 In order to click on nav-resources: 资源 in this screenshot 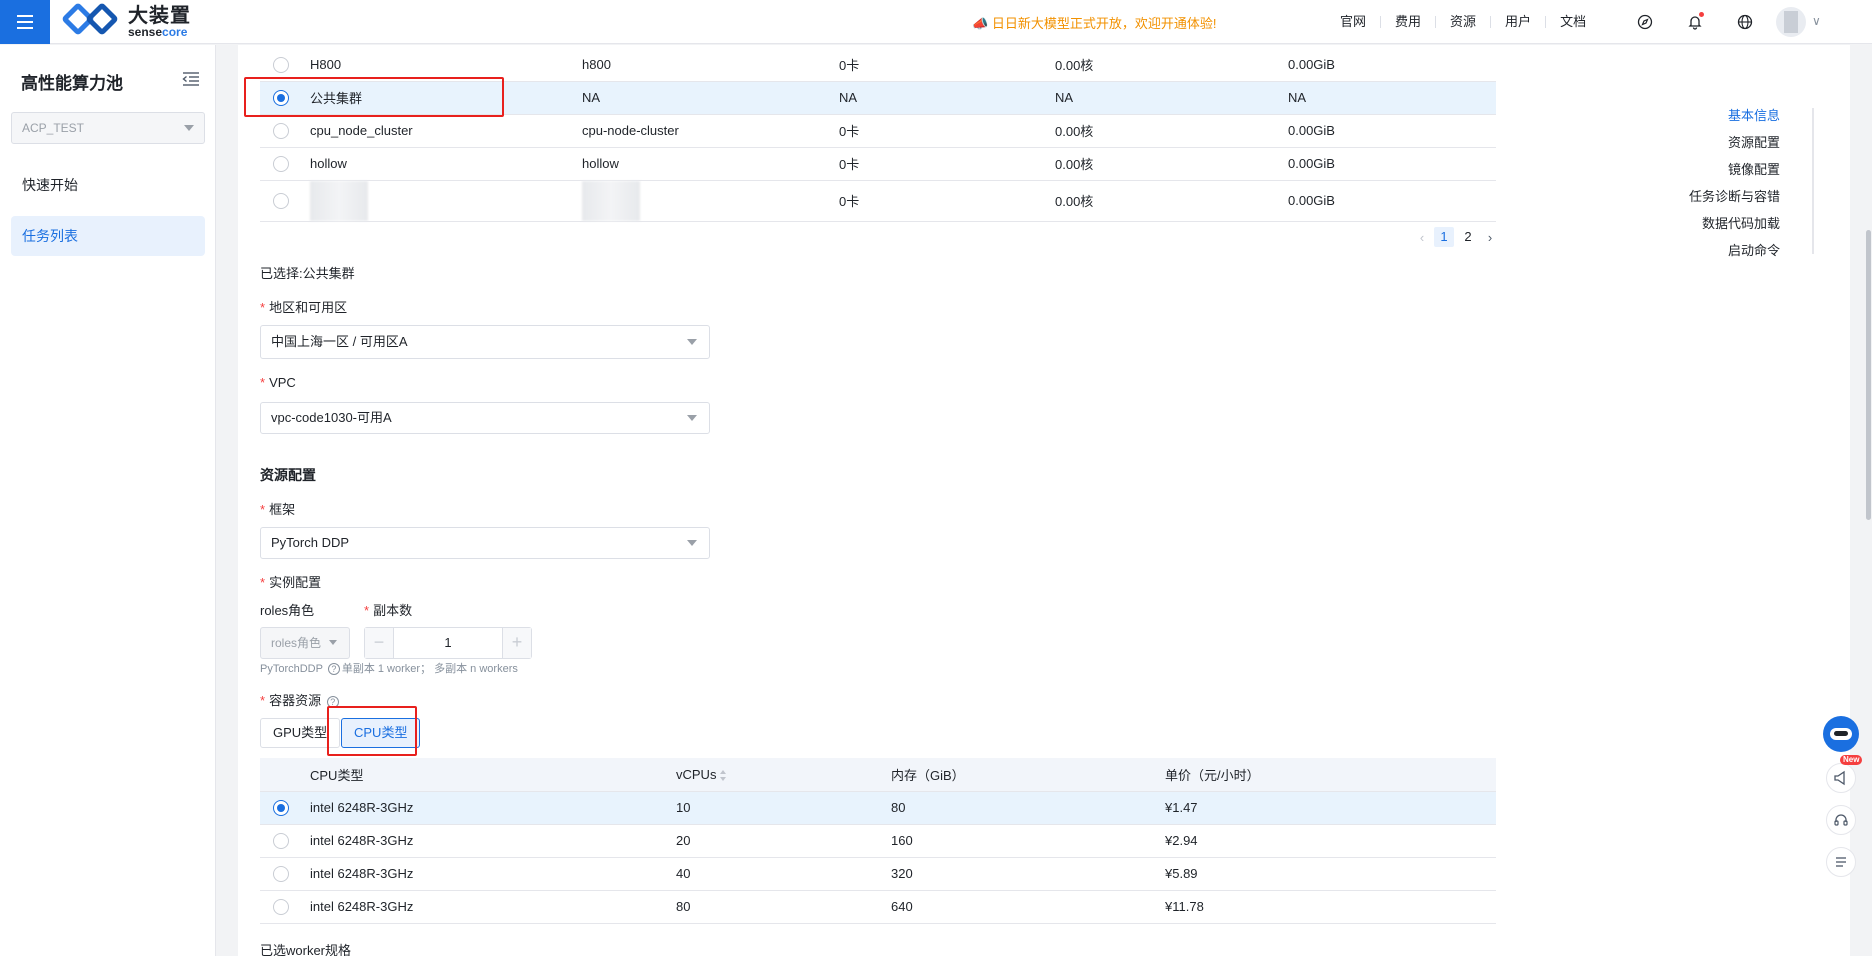, I will do `click(1464, 21)`.